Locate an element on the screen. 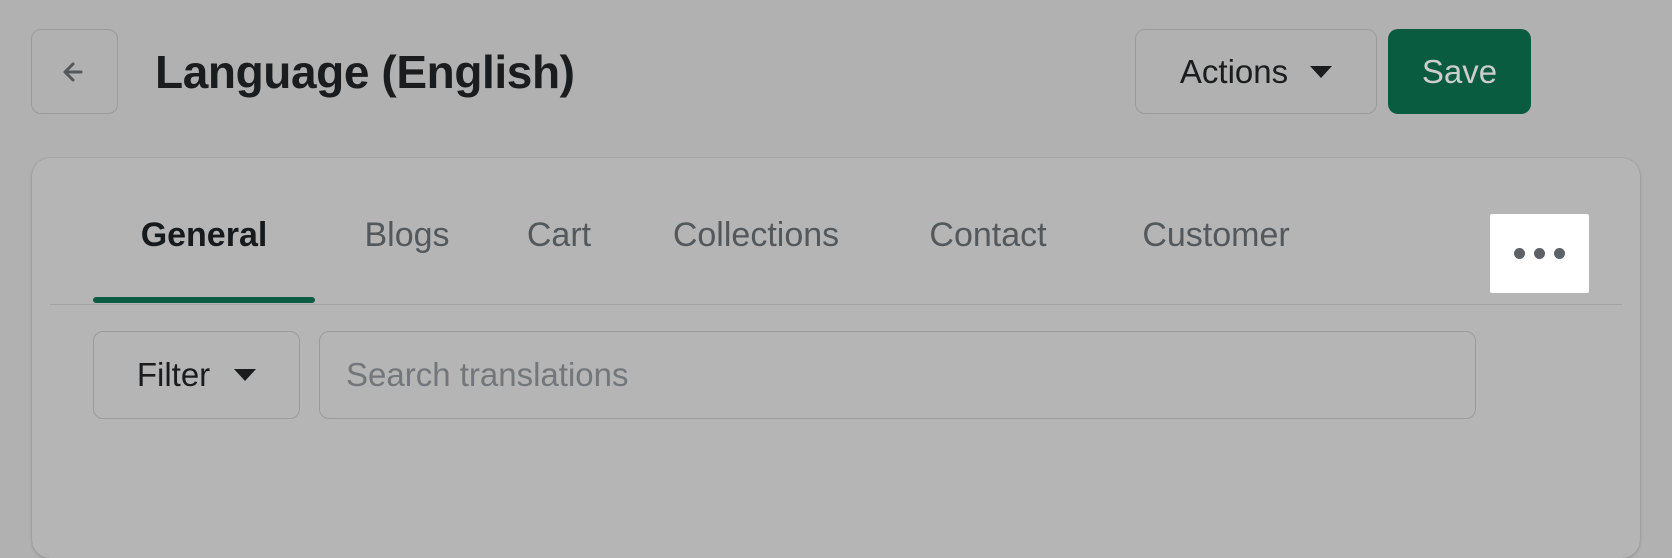  filter-button-label: Filter is located at coordinates (173, 374).